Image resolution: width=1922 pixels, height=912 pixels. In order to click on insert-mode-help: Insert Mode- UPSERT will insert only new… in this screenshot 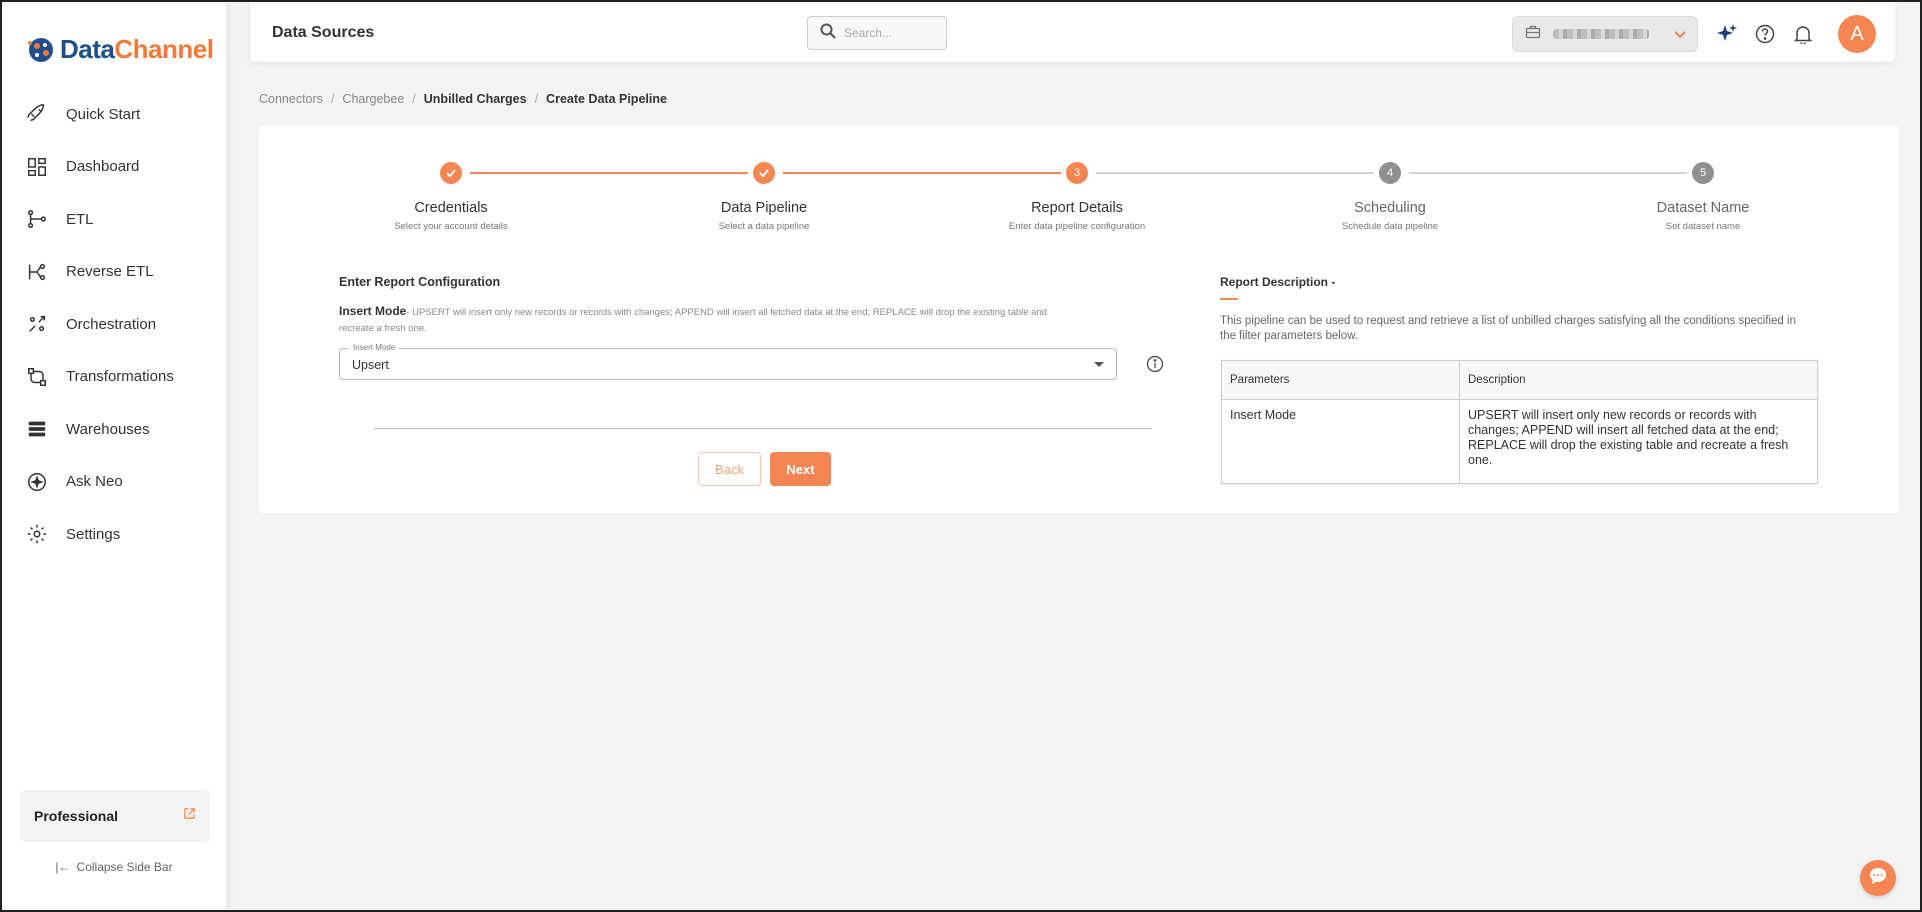, I will do `click(699, 320)`.